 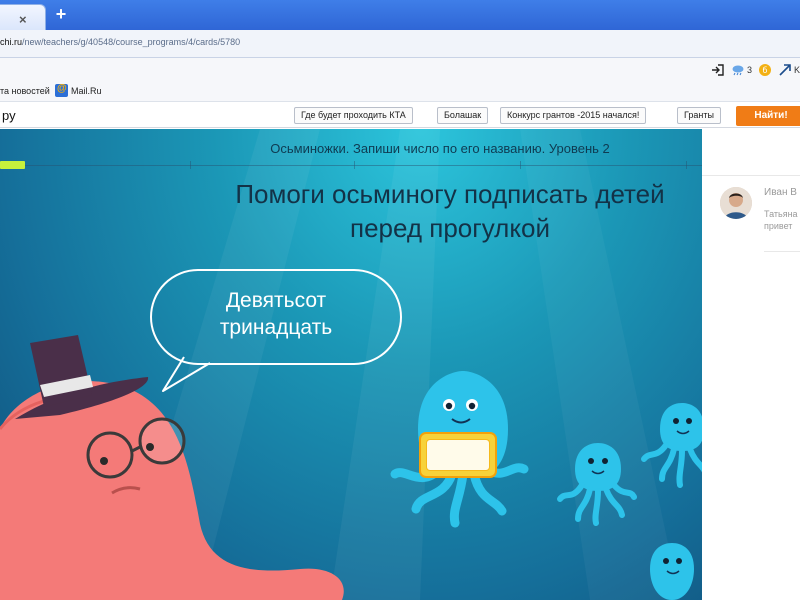 I want to click on tab-close-icon: ×, so click(x=23, y=19).